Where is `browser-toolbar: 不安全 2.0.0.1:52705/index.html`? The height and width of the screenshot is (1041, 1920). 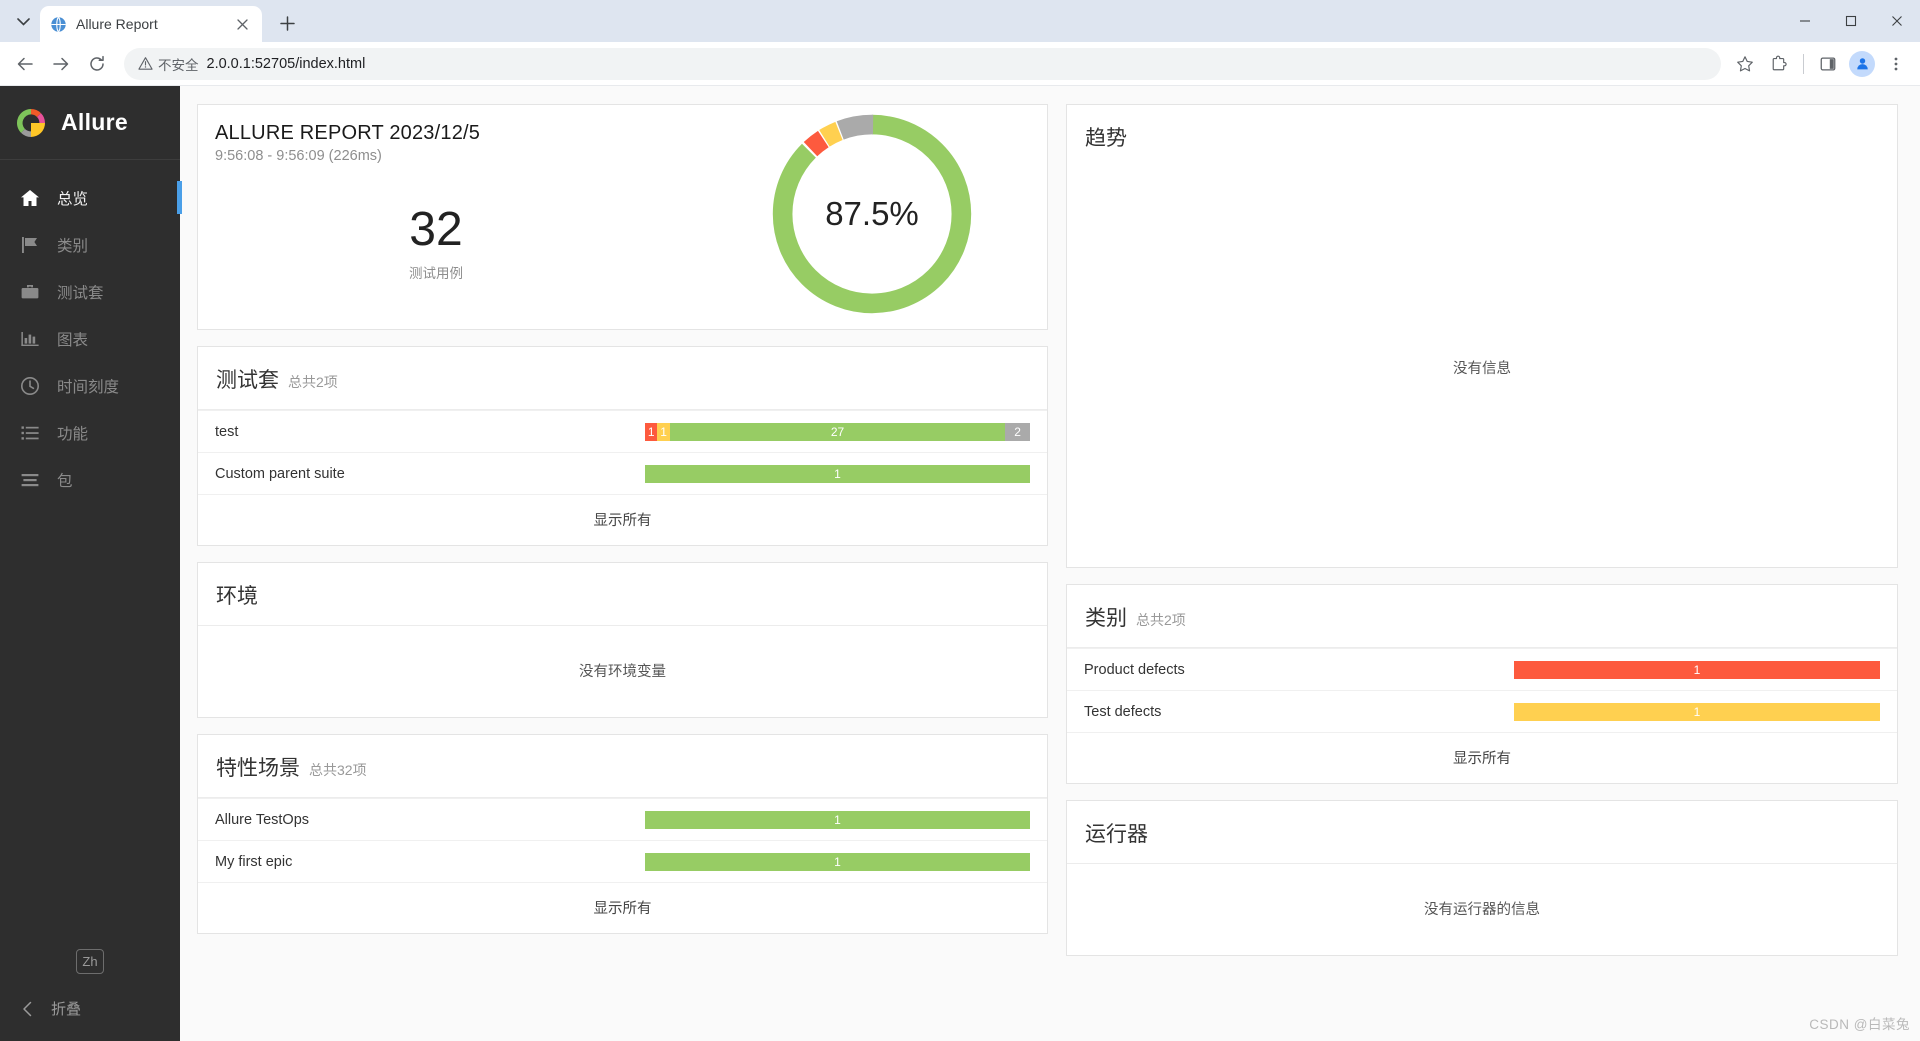 browser-toolbar: 不安全 2.0.0.1:52705/index.html is located at coordinates (960, 64).